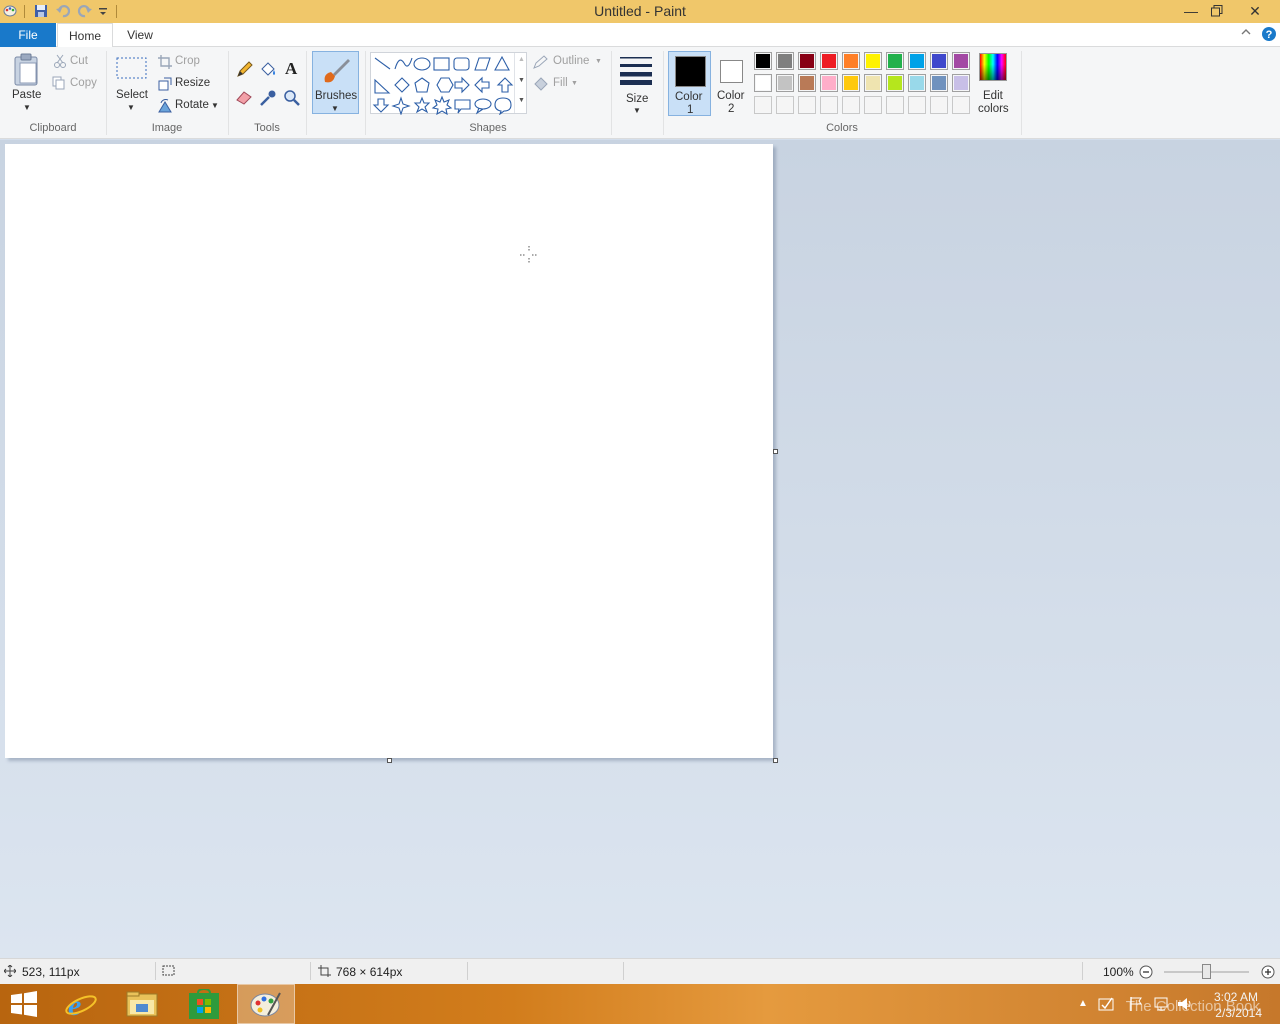 The image size is (1280, 1024). I want to click on shapes-gallery, so click(448, 83).